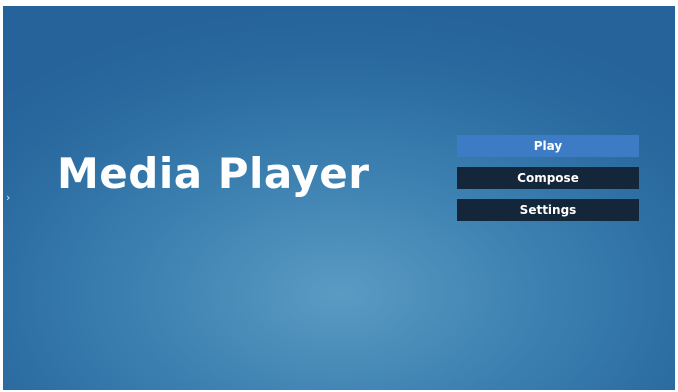 The image size is (678, 392). Describe the element at coordinates (548, 178) in the screenshot. I see `compose-button: Compose` at that location.